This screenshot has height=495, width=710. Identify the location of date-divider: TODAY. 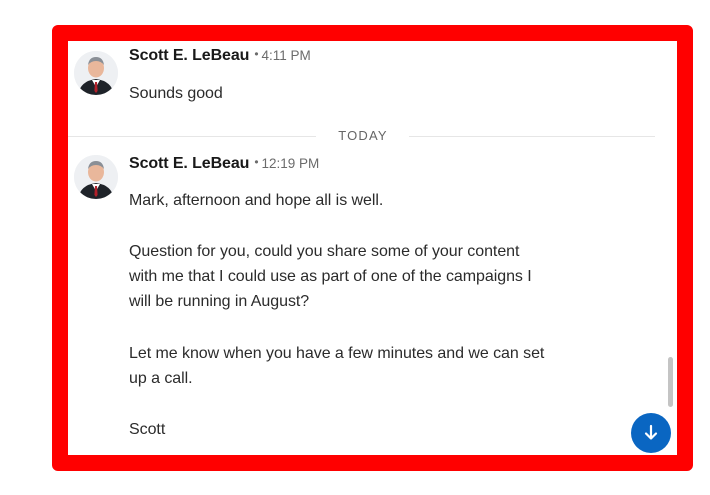
(361, 136).